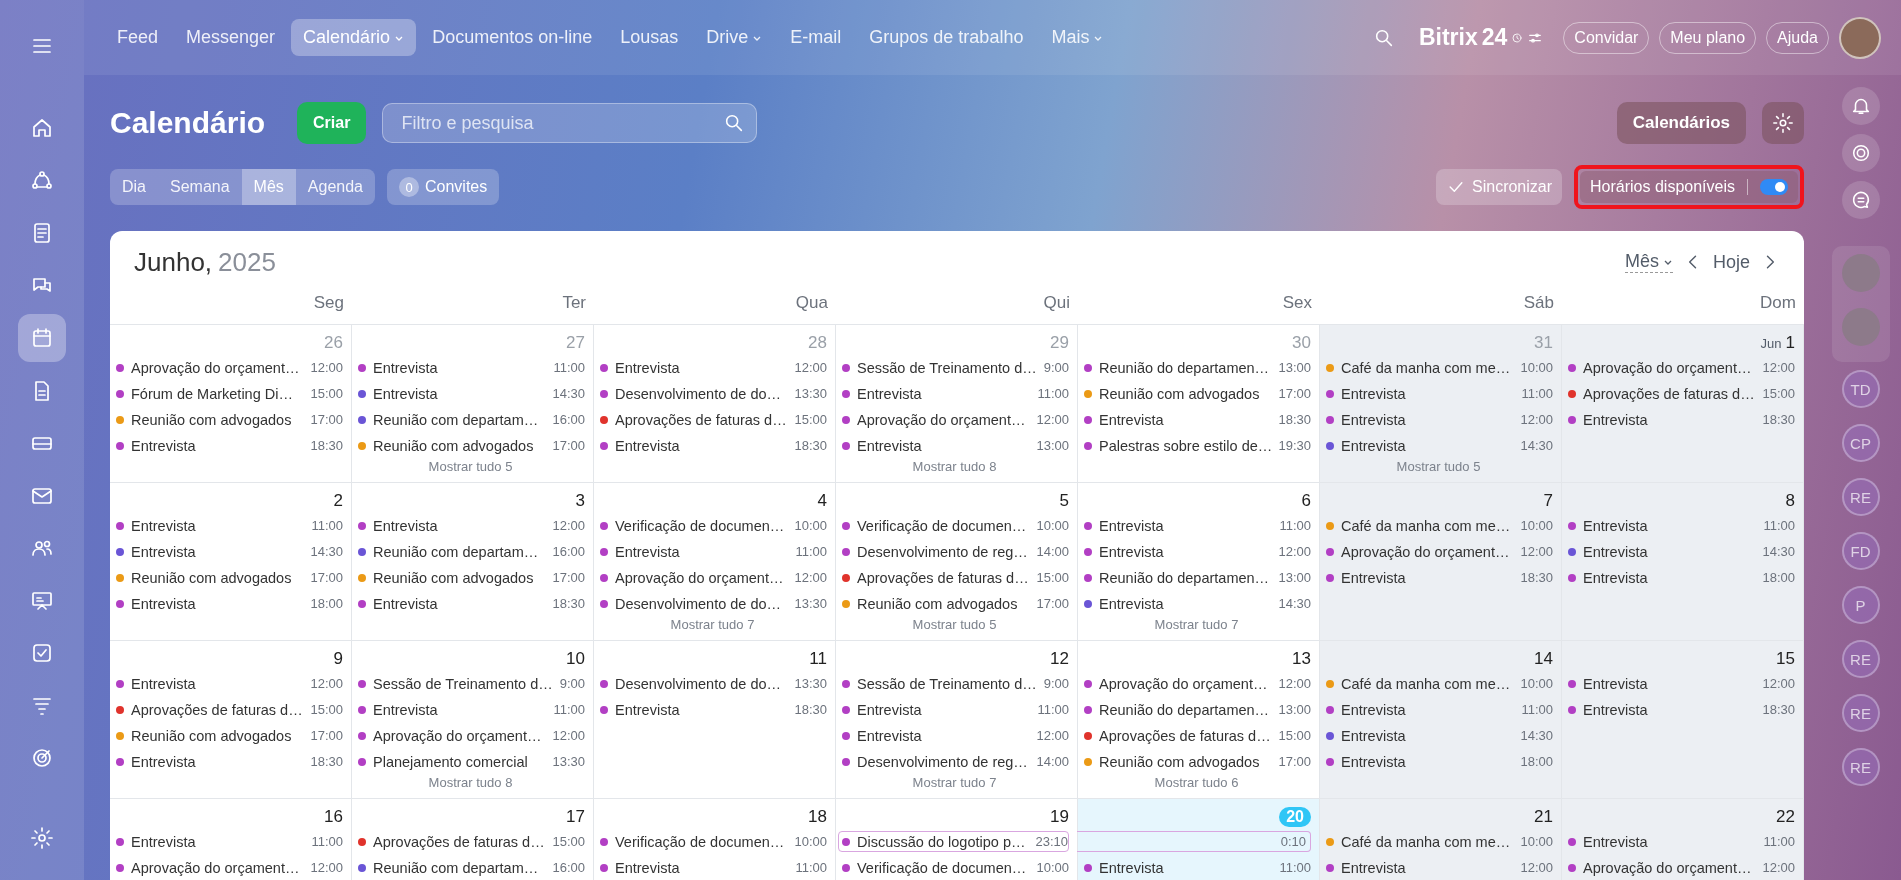 This screenshot has width=1901, height=880. What do you see at coordinates (1783, 123) in the screenshot?
I see `settings-button` at bounding box center [1783, 123].